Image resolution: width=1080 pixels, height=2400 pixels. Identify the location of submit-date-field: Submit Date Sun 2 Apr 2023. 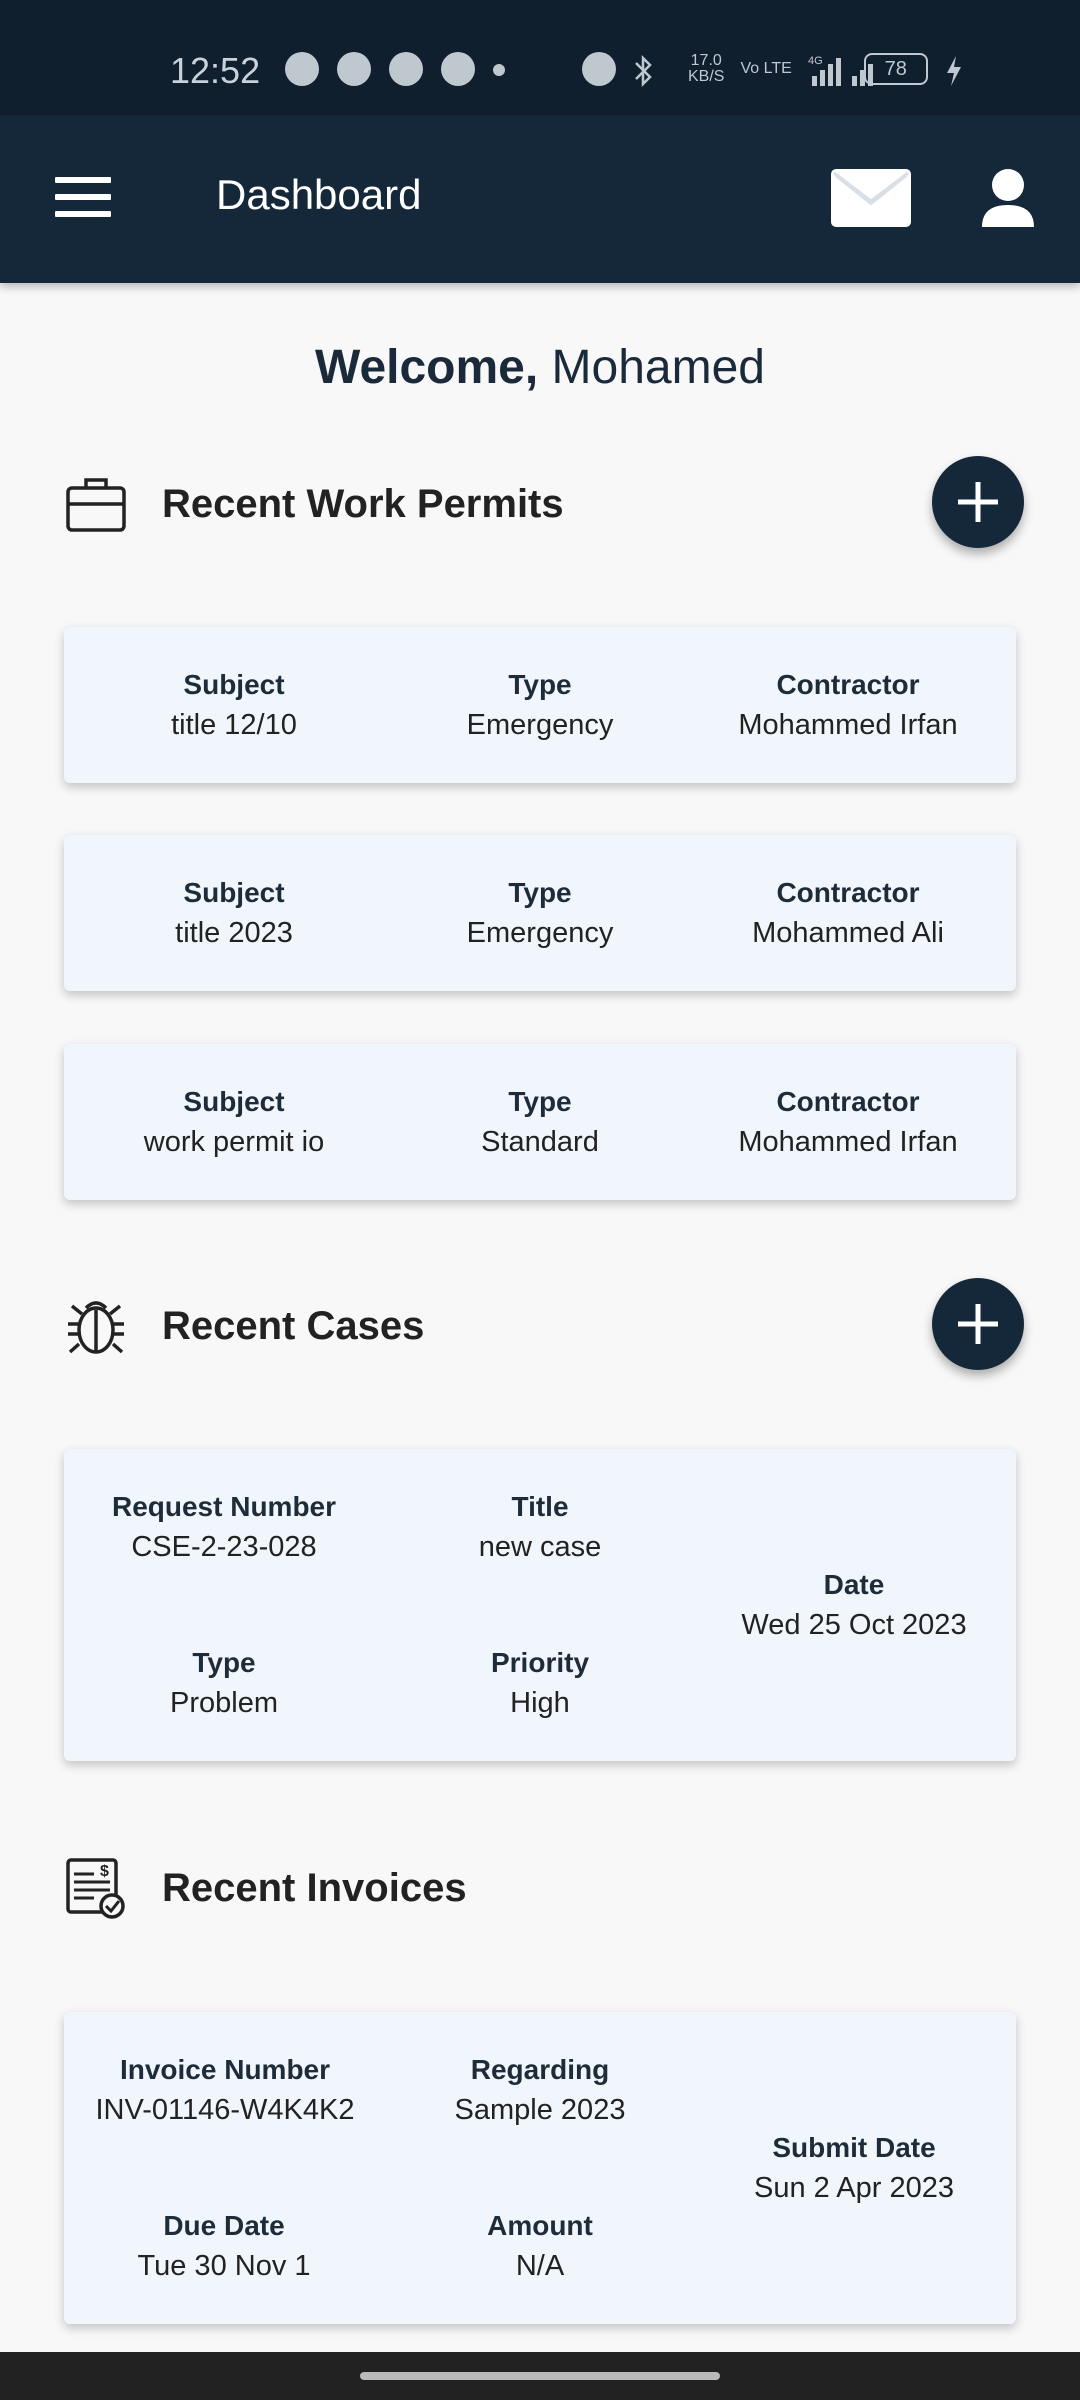
(854, 2168).